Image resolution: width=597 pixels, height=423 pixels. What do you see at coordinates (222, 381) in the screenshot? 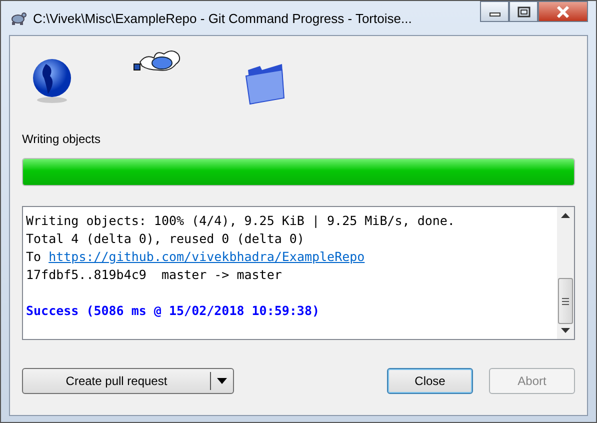
I see `caret-icon` at bounding box center [222, 381].